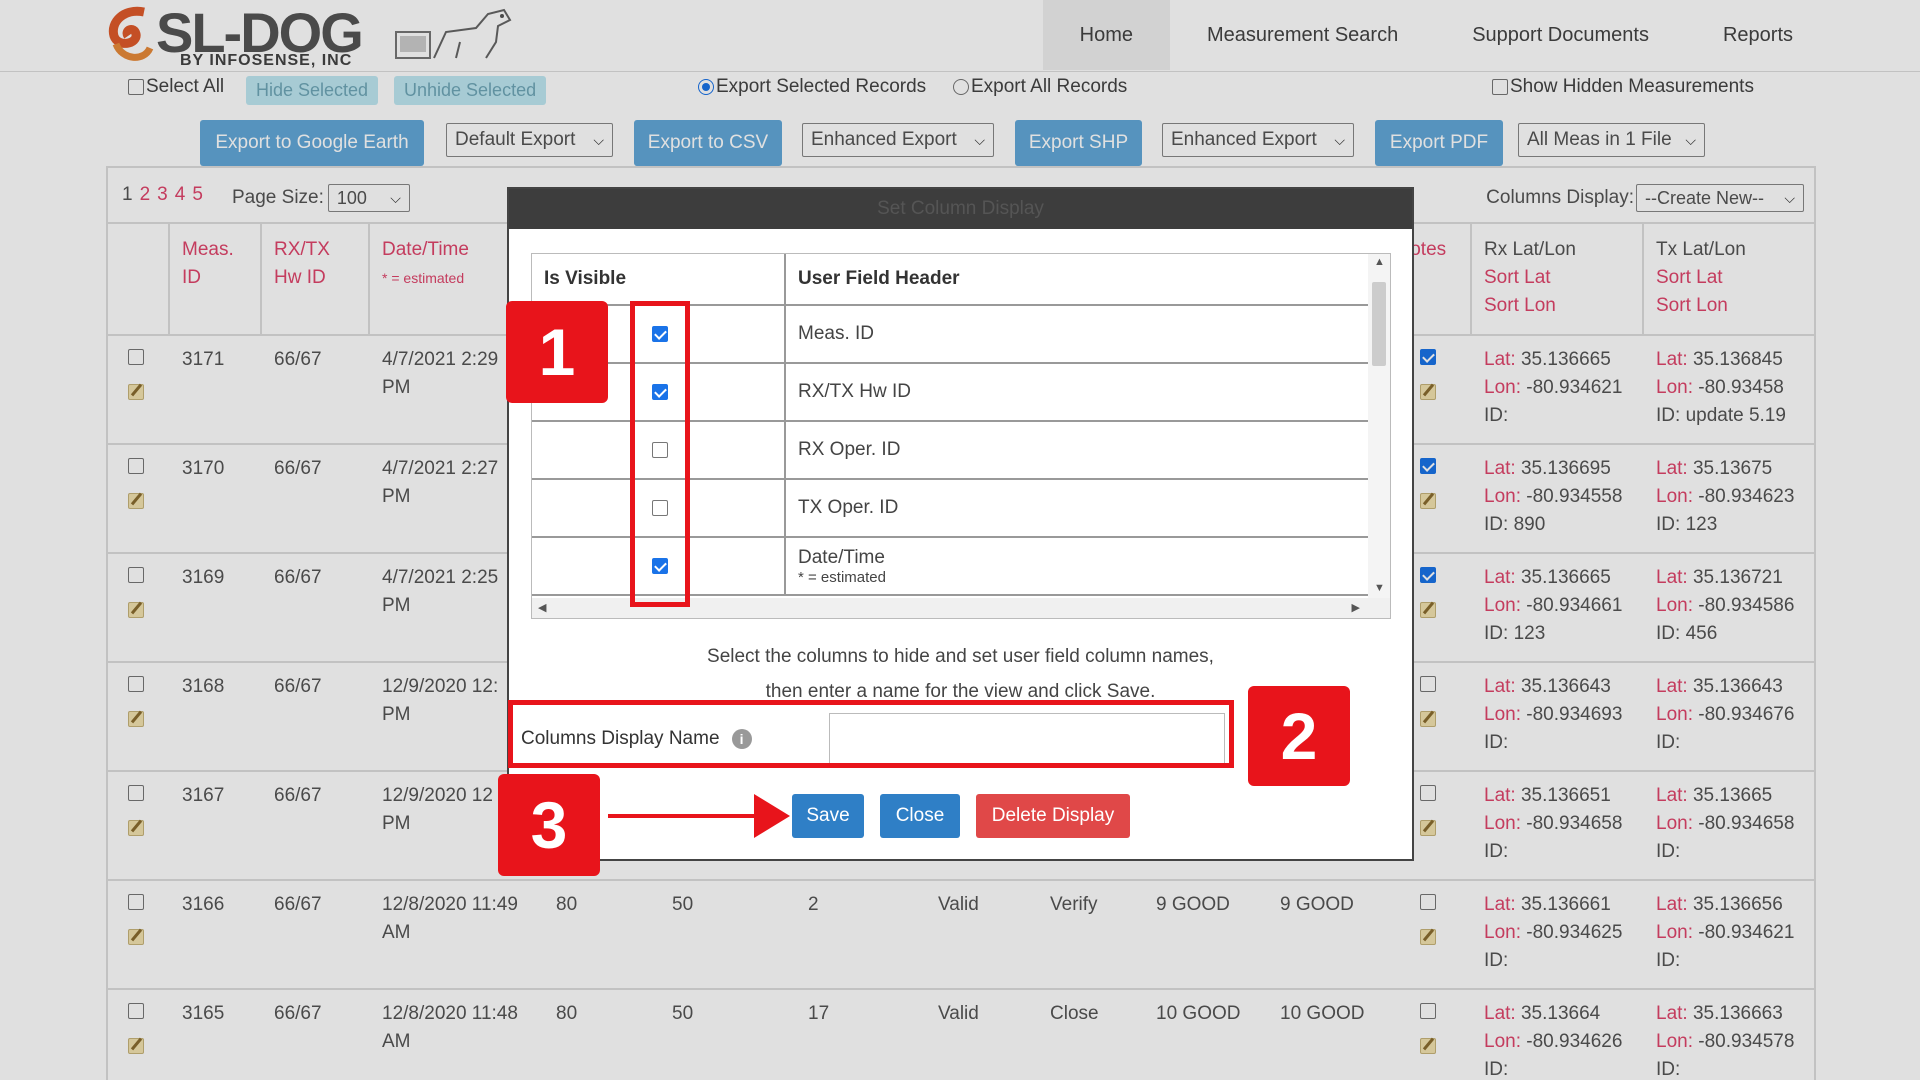 The height and width of the screenshot is (1080, 1920). Describe the element at coordinates (557, 352) in the screenshot. I see `callout-badge-1: 1` at that location.